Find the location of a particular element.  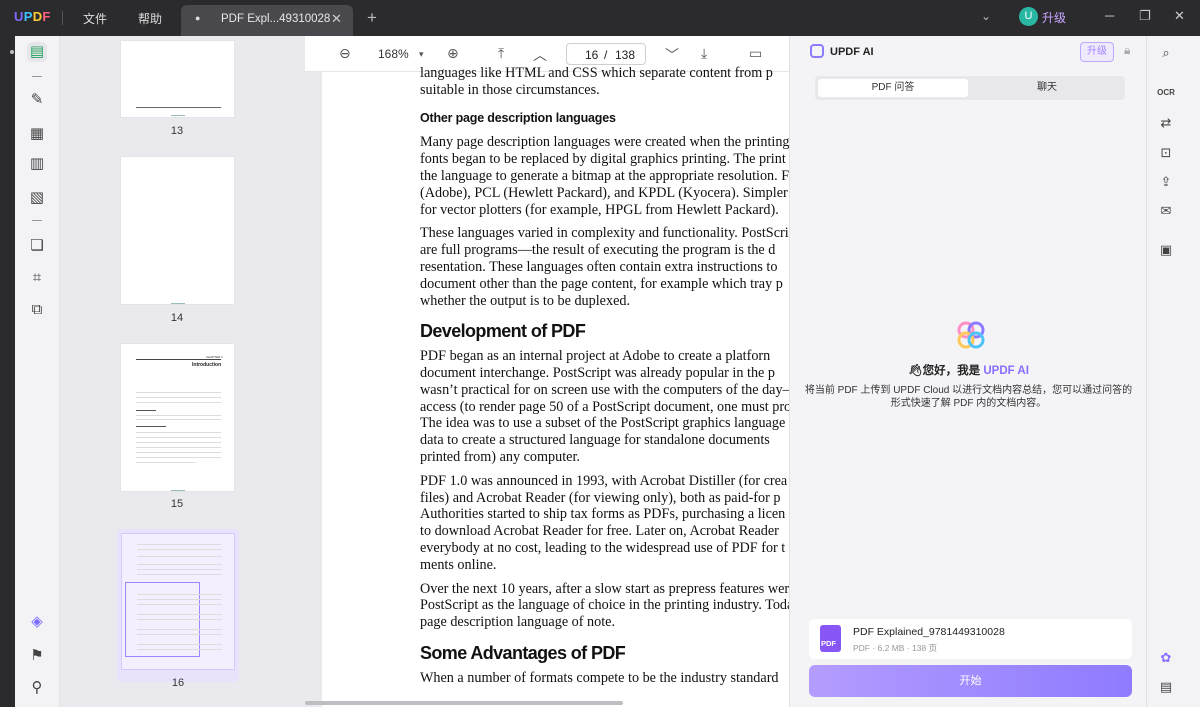

total-pages: 138 is located at coordinates (625, 55).